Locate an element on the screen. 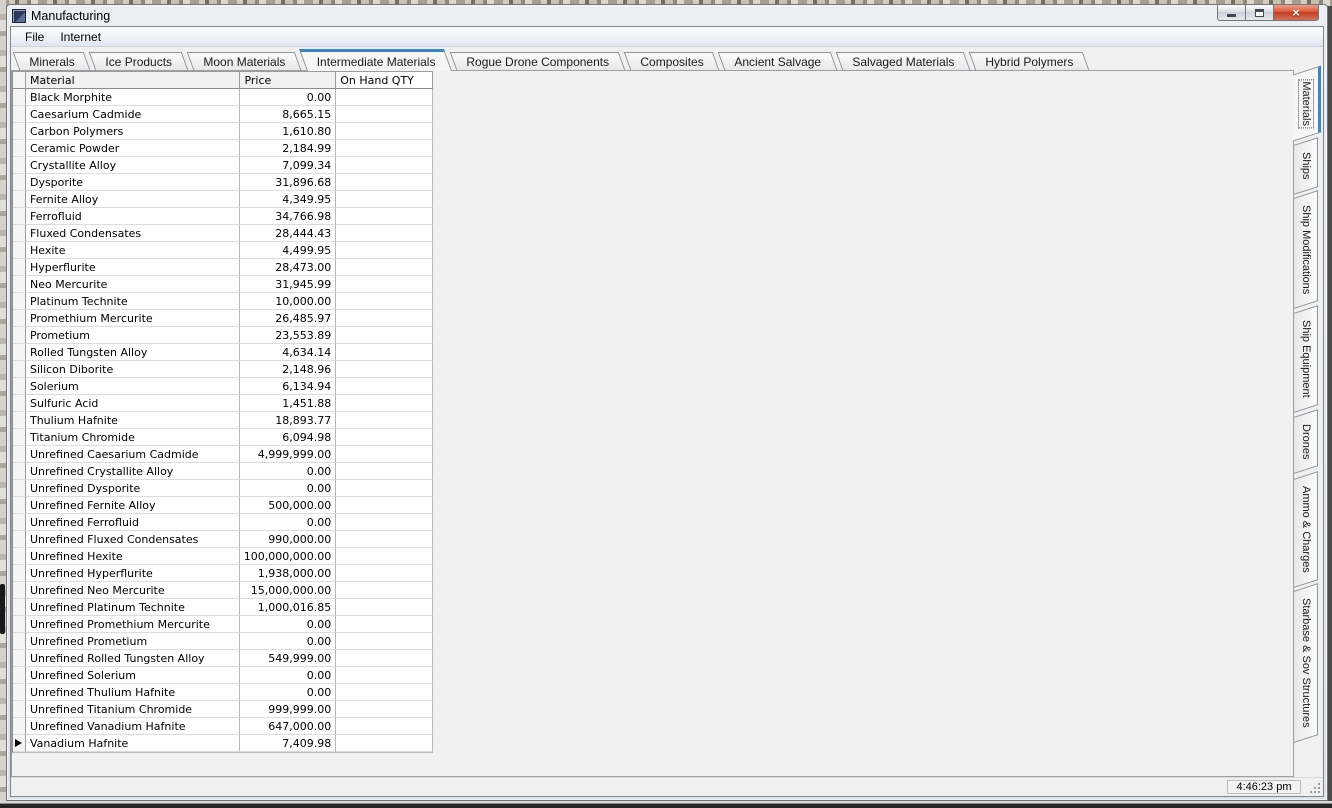  price-cell: 100,000,000.00 is located at coordinates (288, 556).